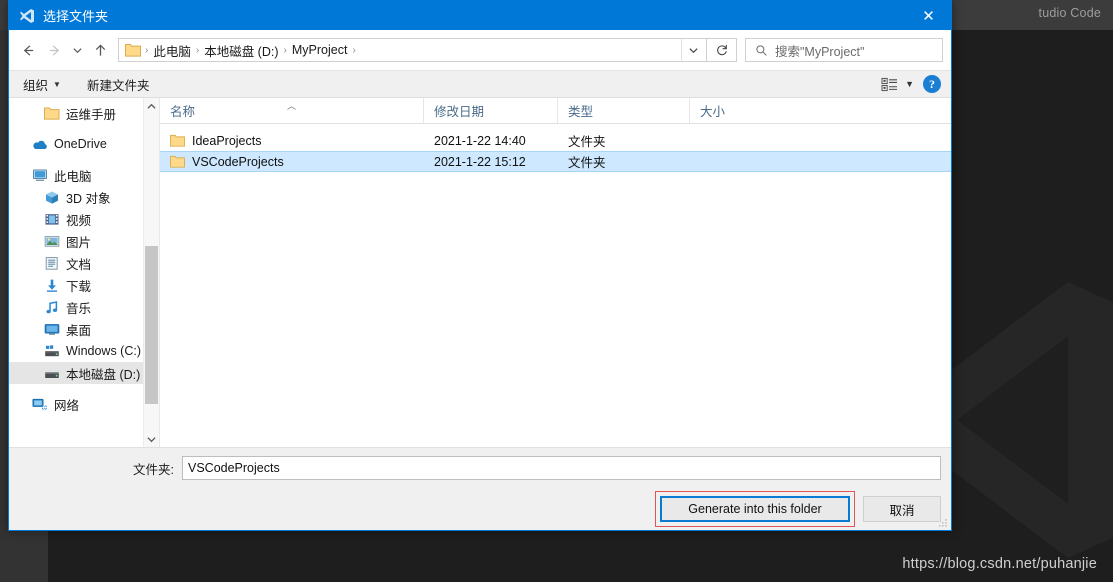  I want to click on sidebar-item-9: 桌面, so click(84, 329).